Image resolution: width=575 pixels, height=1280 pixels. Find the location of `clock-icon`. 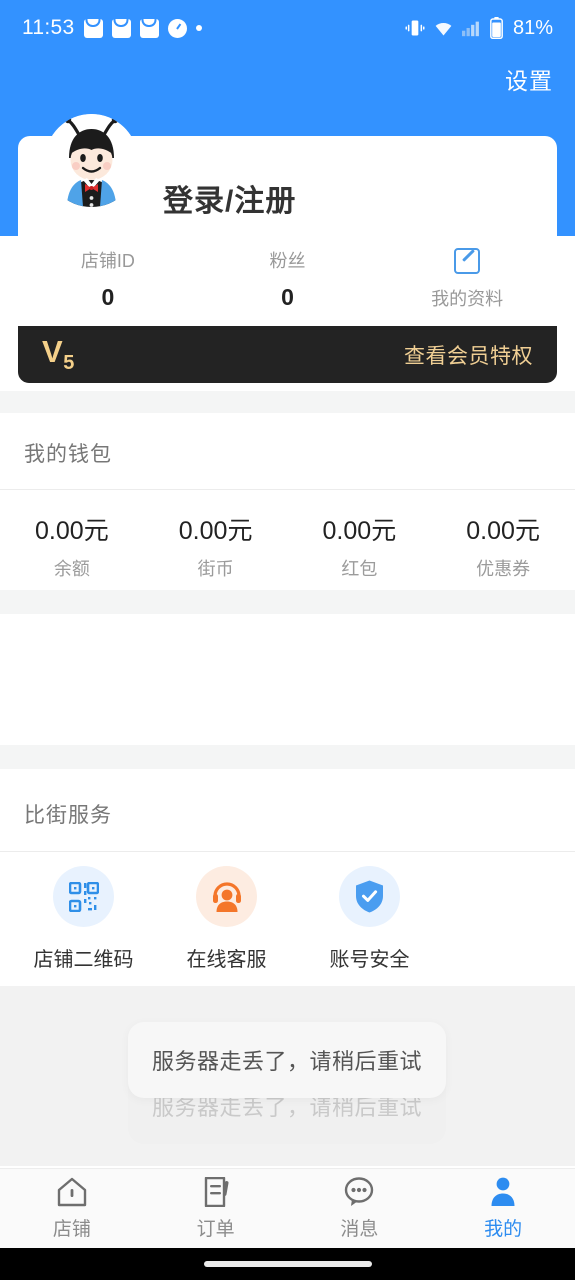

clock-icon is located at coordinates (177, 28).